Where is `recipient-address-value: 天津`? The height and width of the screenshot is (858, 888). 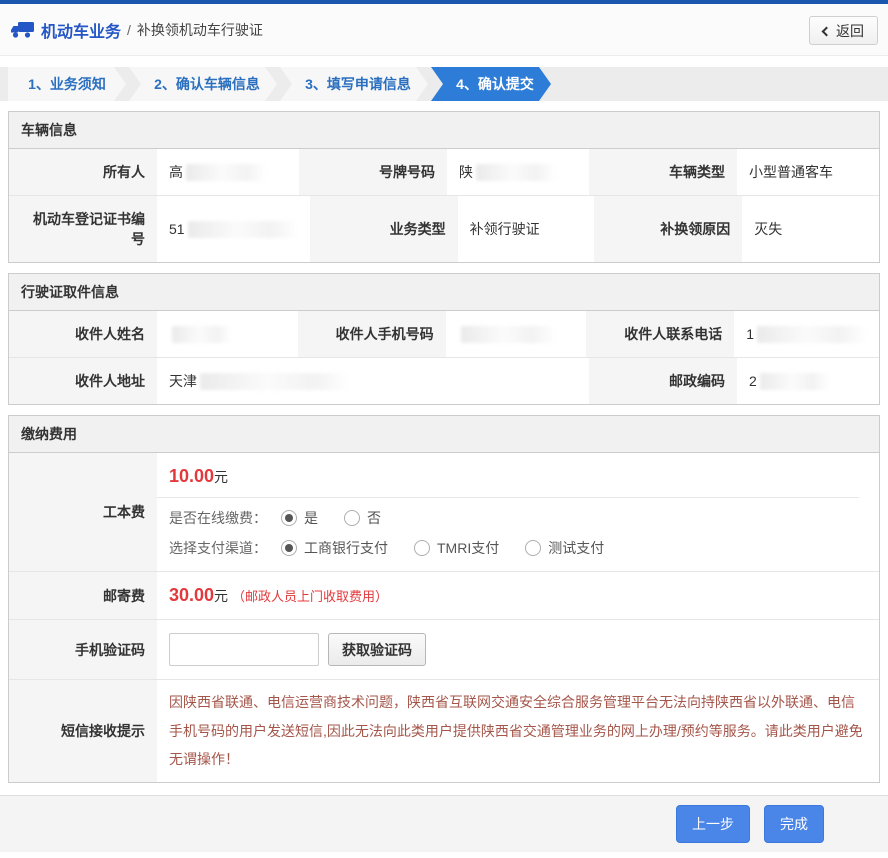
recipient-address-value: 天津 is located at coordinates (373, 380).